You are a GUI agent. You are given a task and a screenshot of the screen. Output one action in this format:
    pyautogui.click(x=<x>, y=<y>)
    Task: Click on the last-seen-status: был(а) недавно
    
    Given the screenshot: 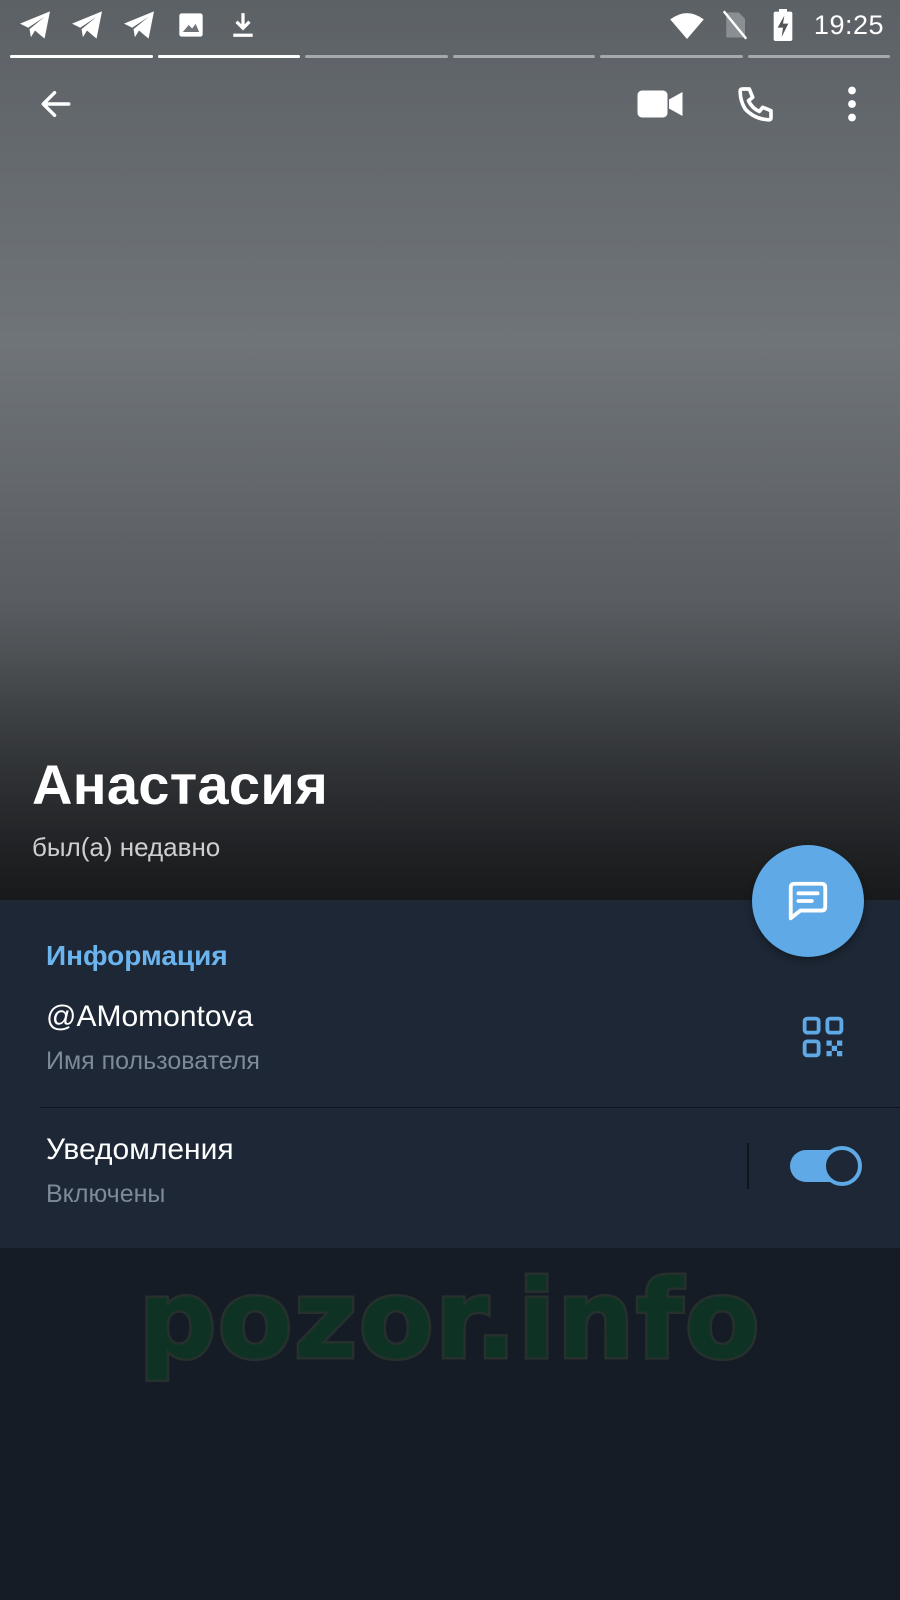 What is the action you would take?
    pyautogui.click(x=126, y=847)
    